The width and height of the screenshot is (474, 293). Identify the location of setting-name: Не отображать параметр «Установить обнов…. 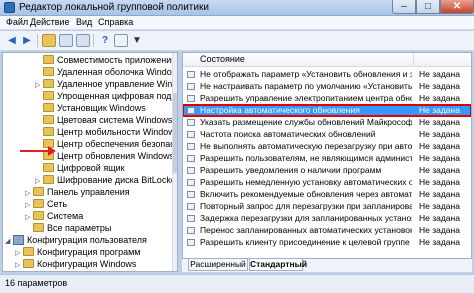
(306, 74).